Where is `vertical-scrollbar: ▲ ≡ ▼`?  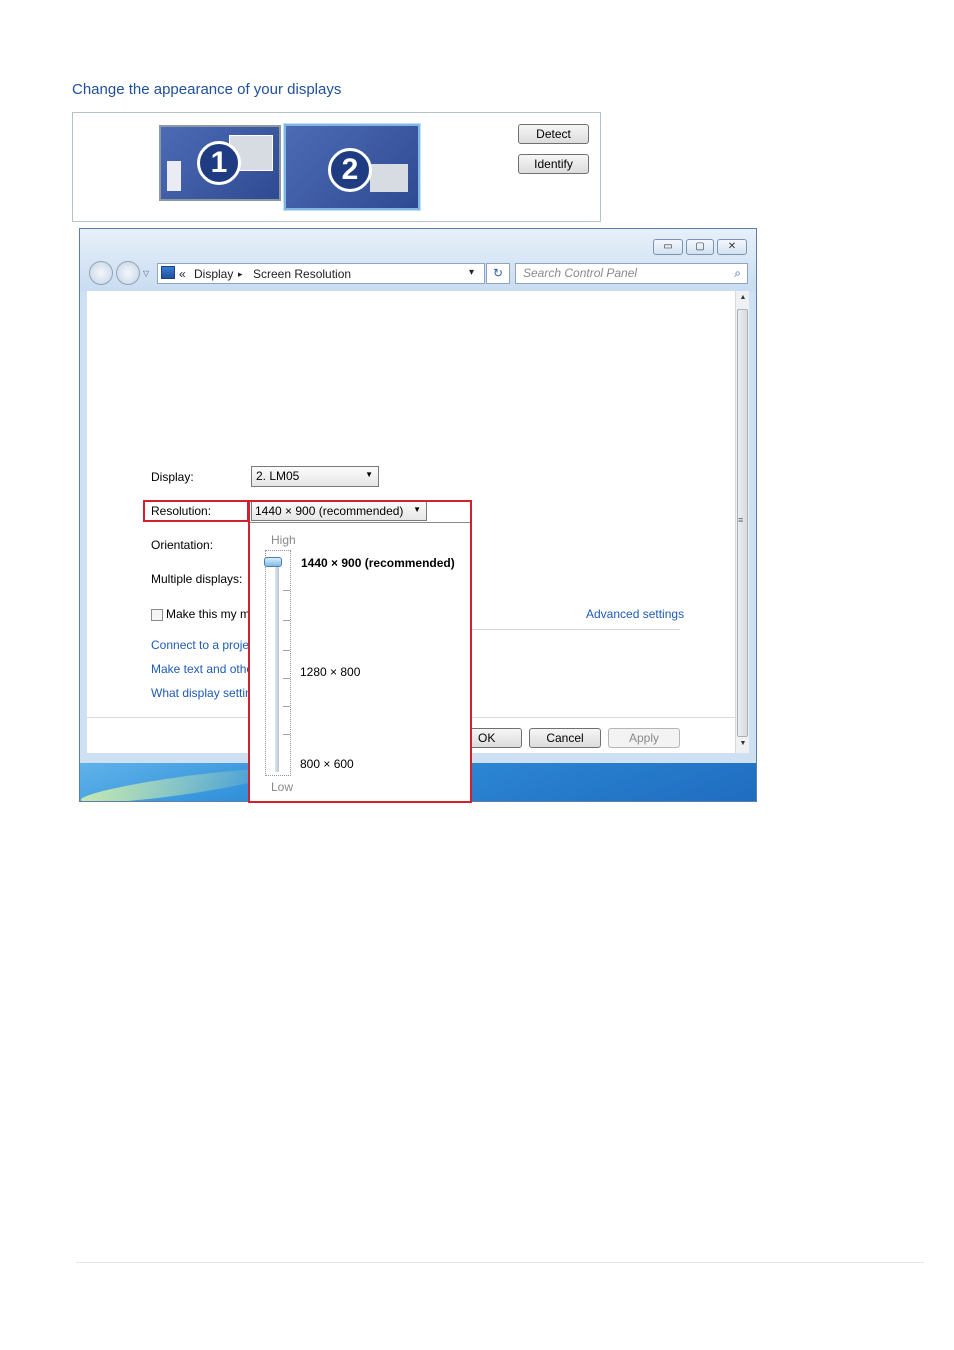
vertical-scrollbar: ▲ ≡ ▼ is located at coordinates (742, 522).